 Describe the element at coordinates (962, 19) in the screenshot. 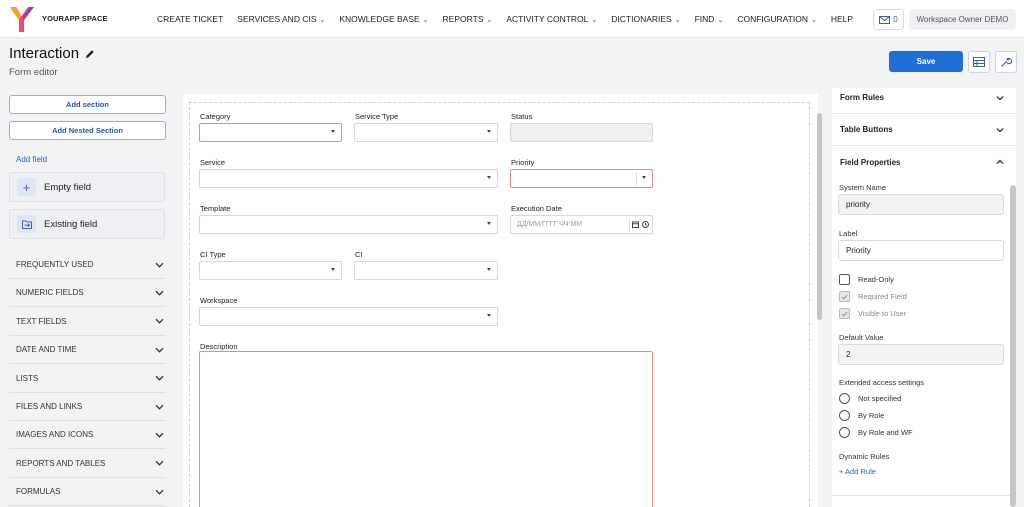

I see `workspace-switcher: Workspace Owner DEMO` at that location.